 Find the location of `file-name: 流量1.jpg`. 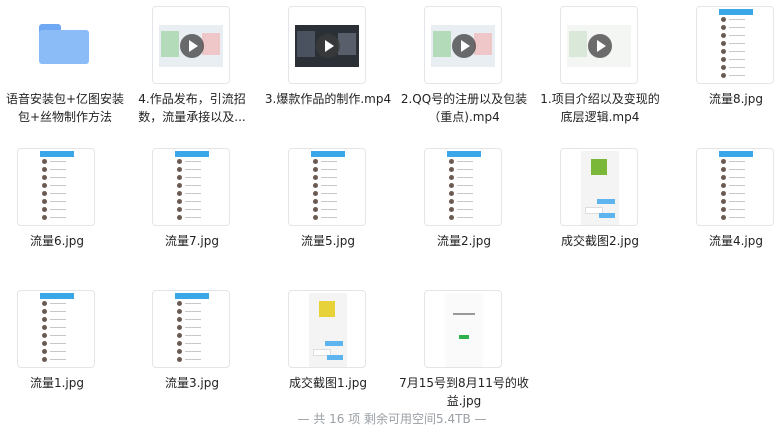

file-name: 流量1.jpg is located at coordinates (57, 383).